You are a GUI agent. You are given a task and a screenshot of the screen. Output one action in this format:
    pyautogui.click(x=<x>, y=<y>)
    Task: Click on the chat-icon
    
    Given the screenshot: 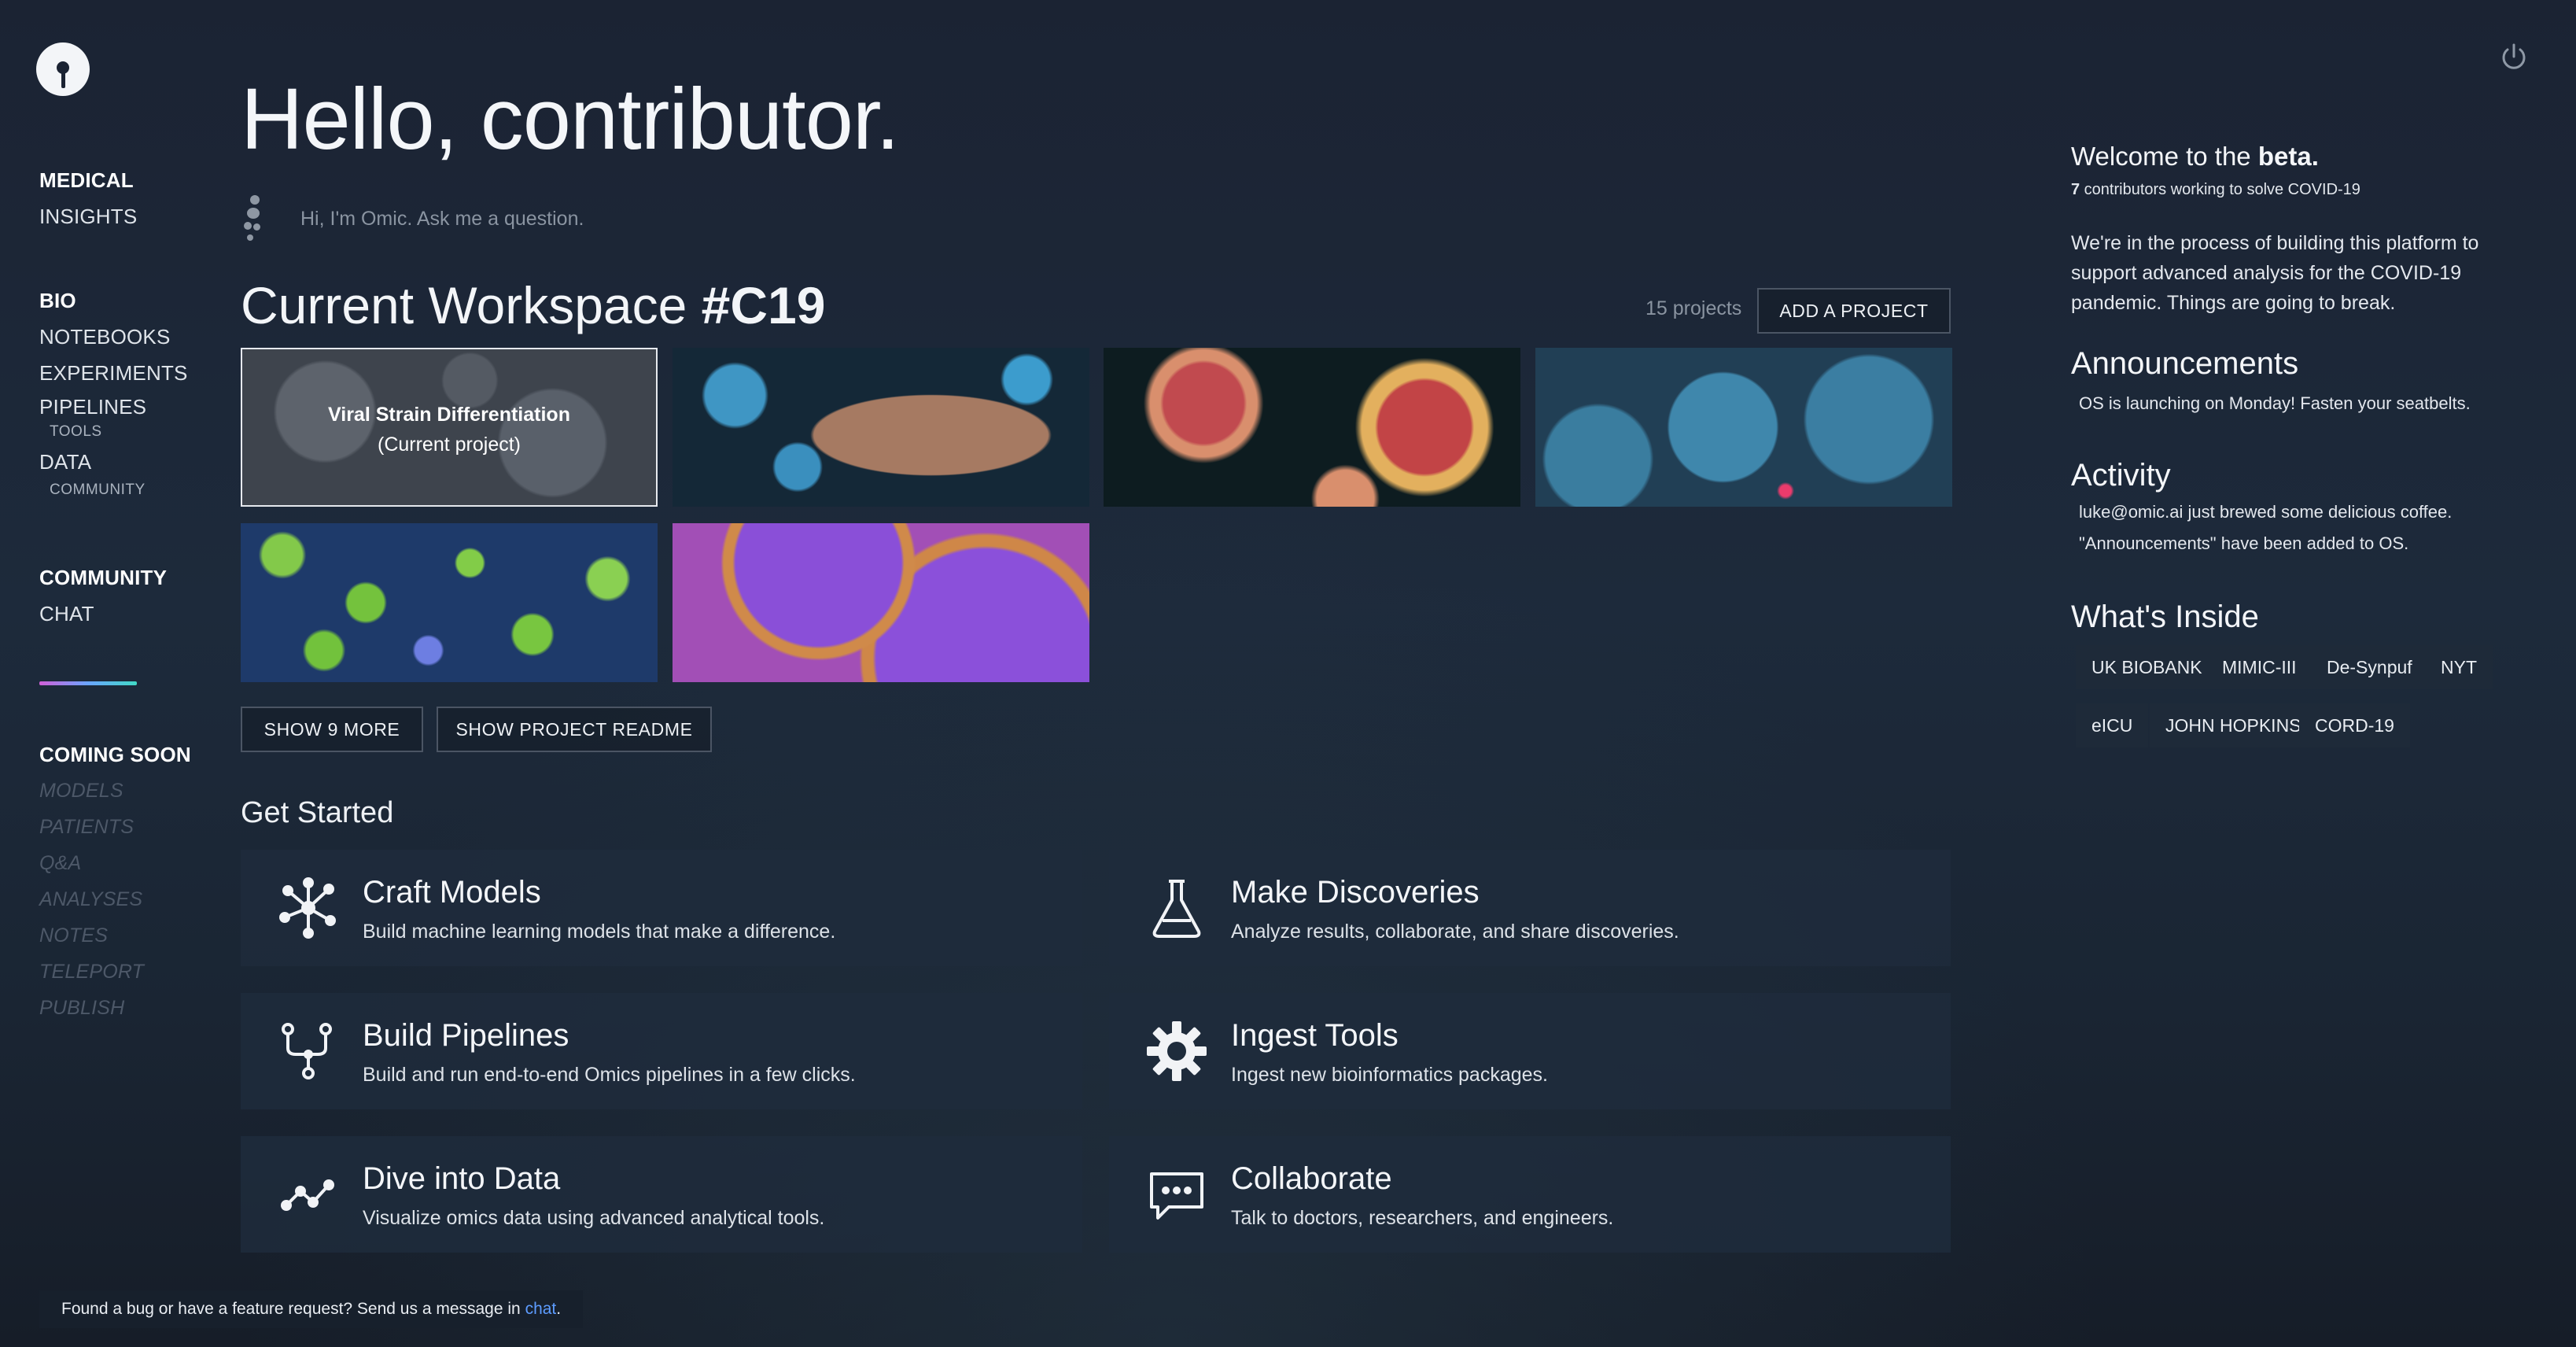 What is the action you would take?
    pyautogui.click(x=1176, y=1194)
    